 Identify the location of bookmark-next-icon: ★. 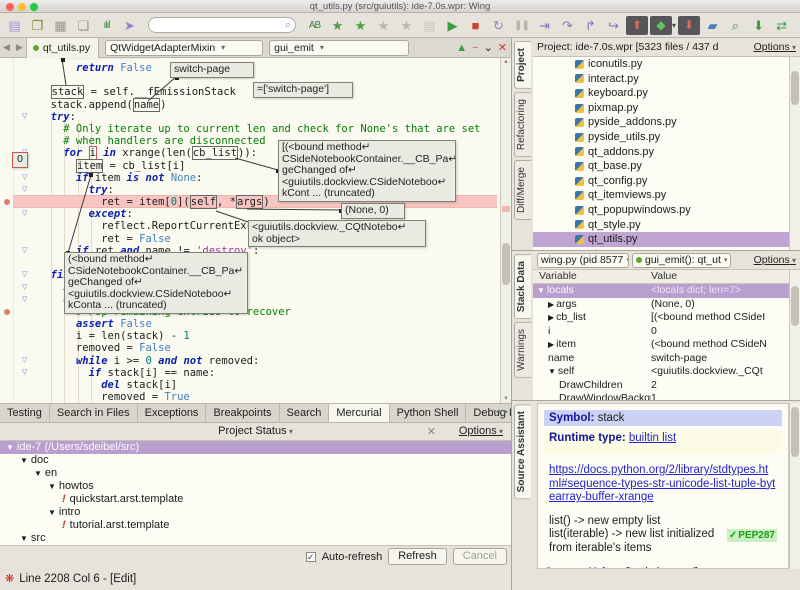
(406, 25).